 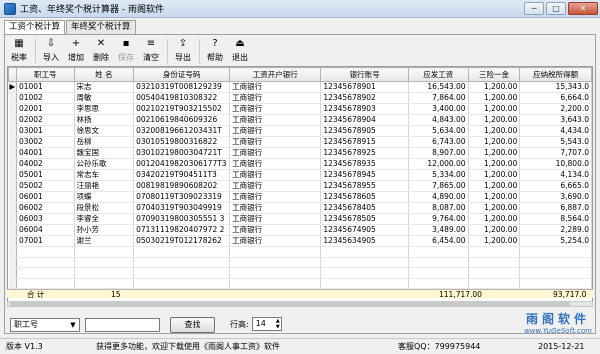 What do you see at coordinates (182, 153) in the screenshot?
I see `table-cell: 03010219800304721T` at bounding box center [182, 153].